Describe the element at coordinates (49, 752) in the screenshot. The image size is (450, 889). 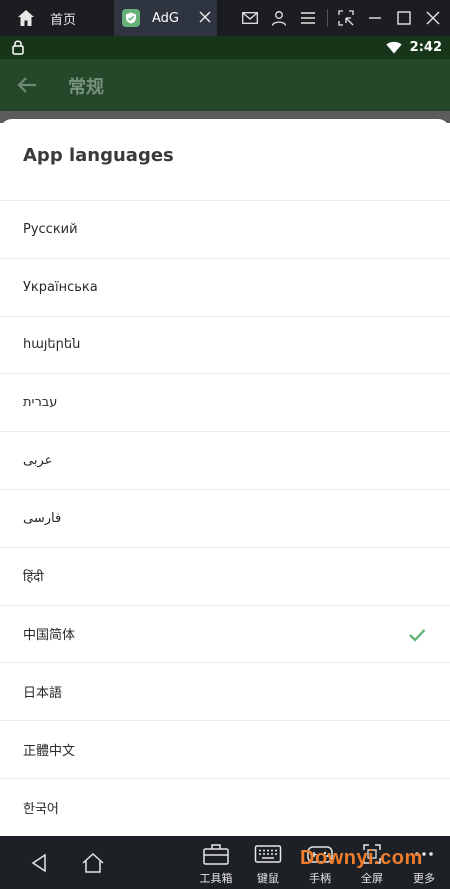
I see `language-label: 正體中文` at that location.